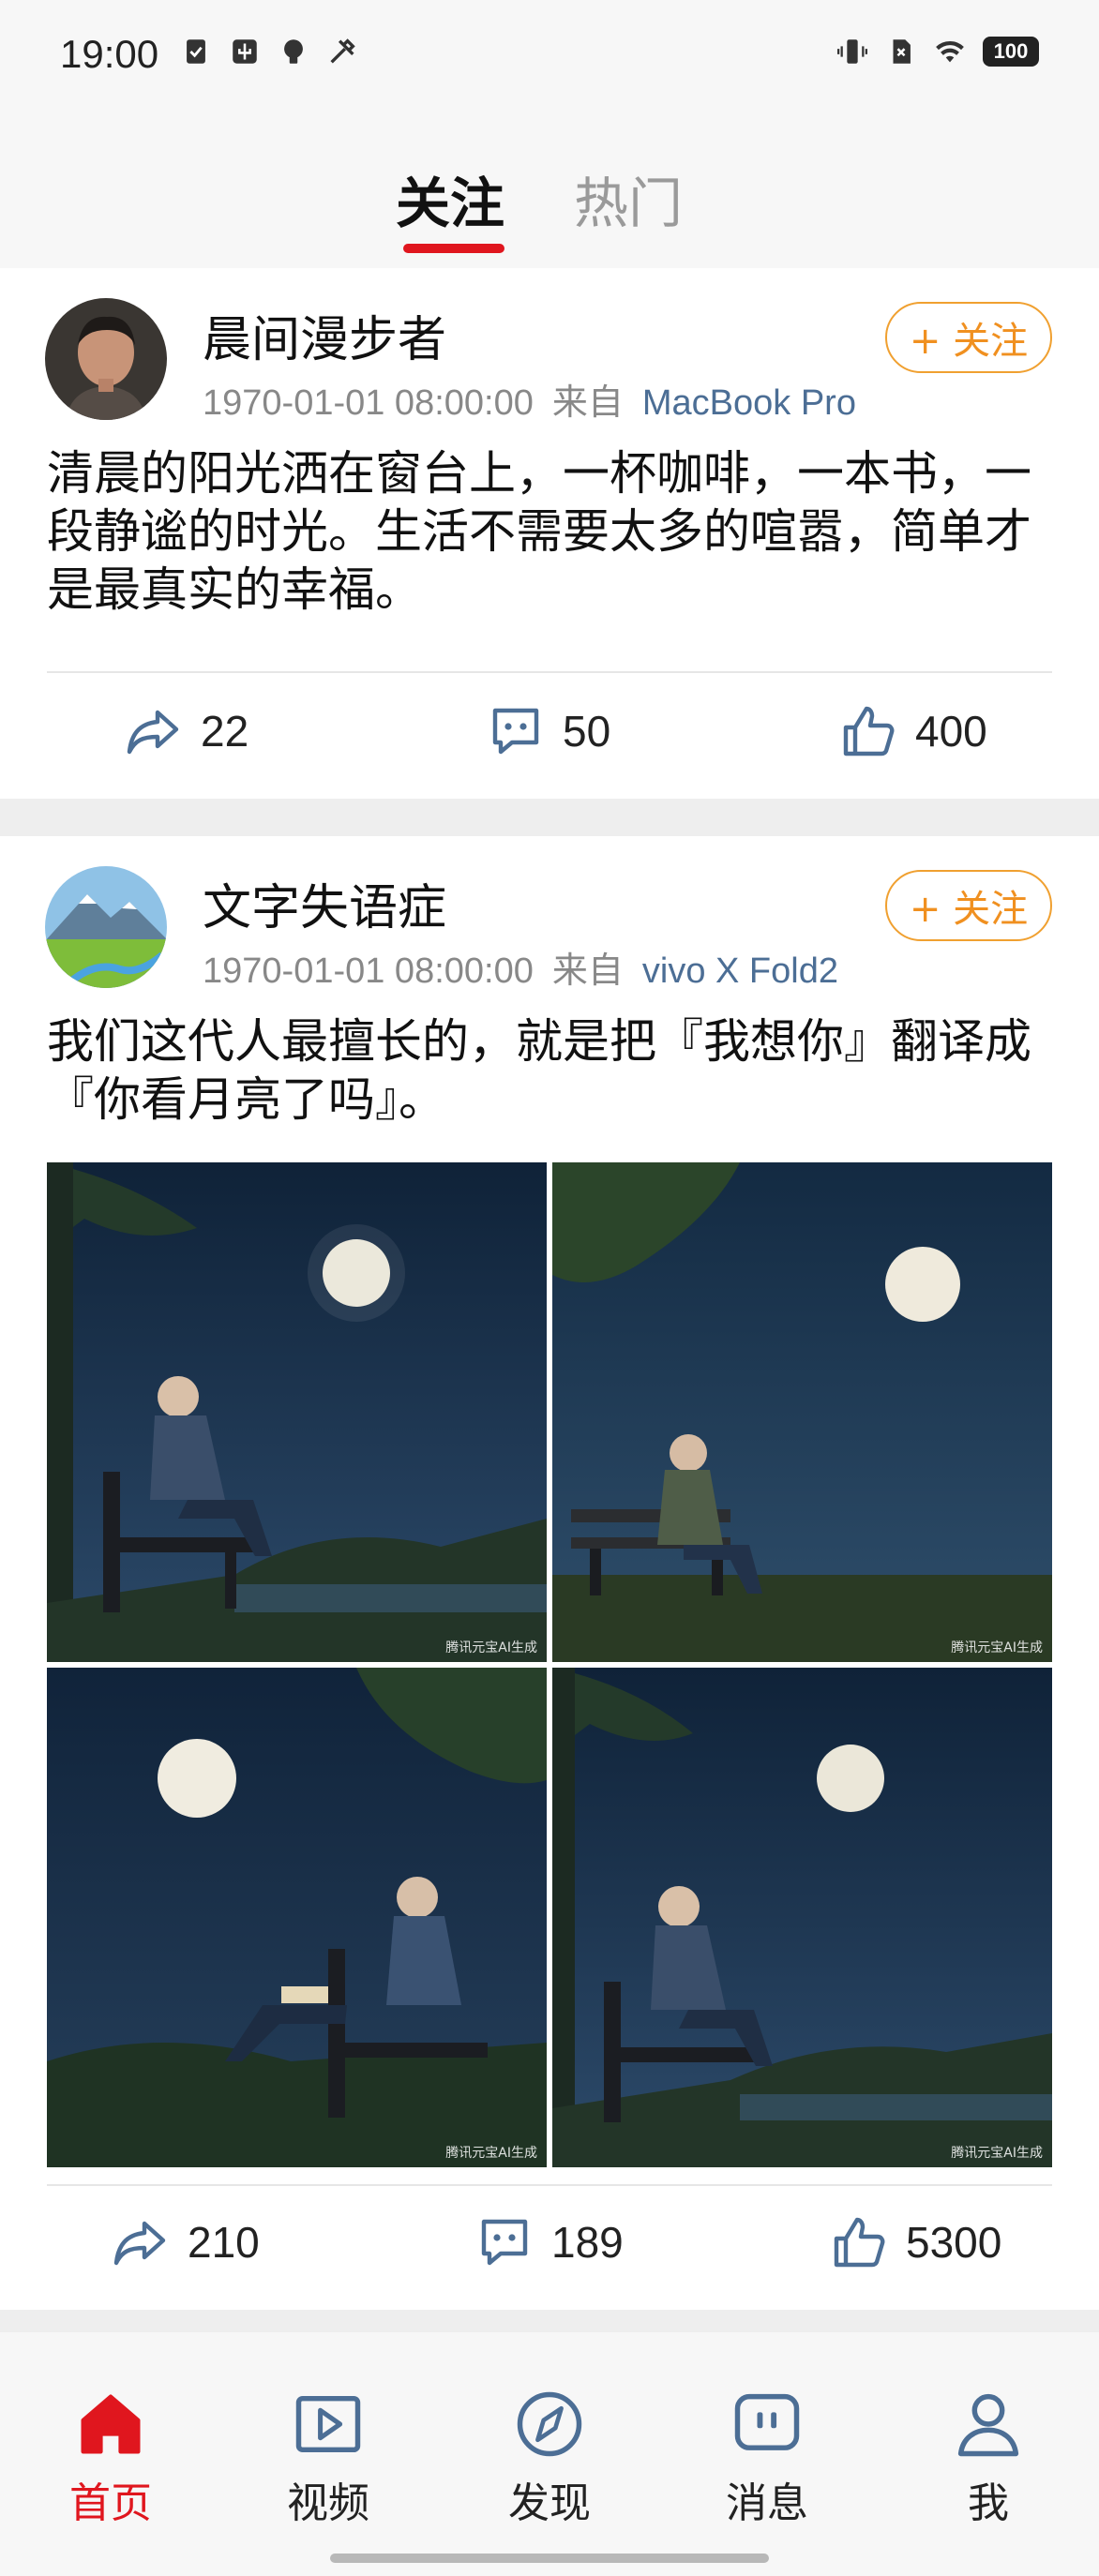 This screenshot has width=1099, height=2576. I want to click on usb-debug-icon, so click(245, 51).